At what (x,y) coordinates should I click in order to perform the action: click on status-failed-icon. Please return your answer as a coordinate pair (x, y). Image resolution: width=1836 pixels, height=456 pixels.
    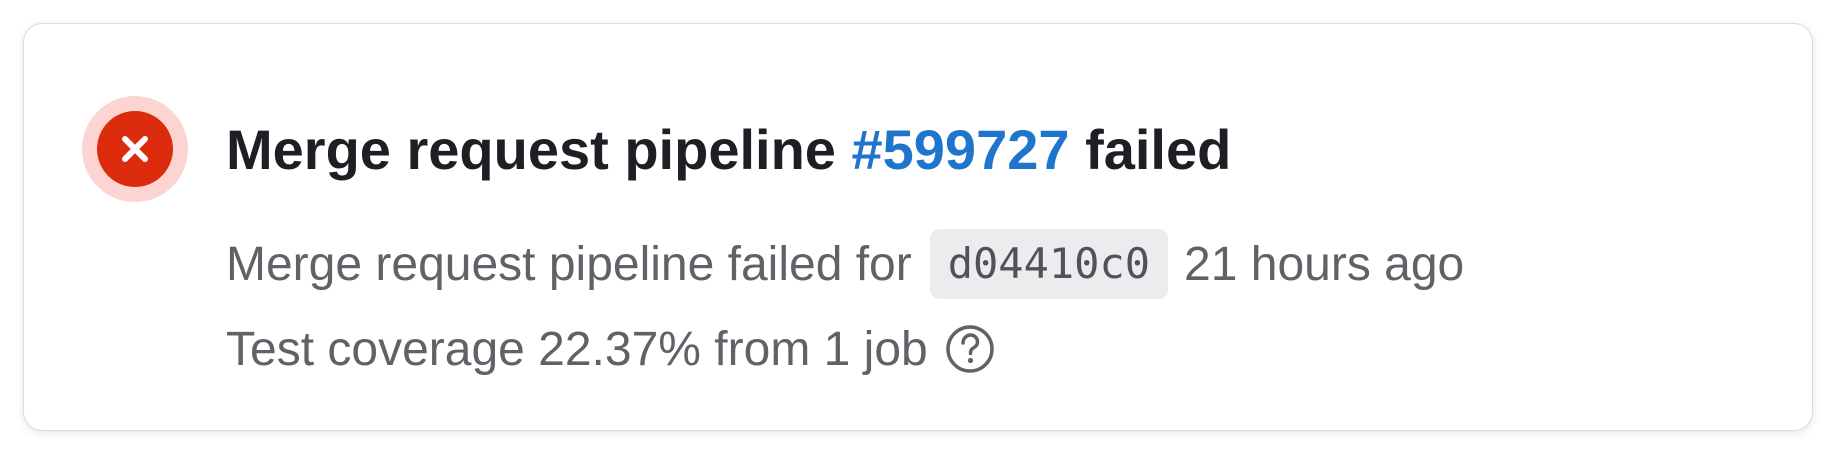
    Looking at the image, I should click on (135, 149).